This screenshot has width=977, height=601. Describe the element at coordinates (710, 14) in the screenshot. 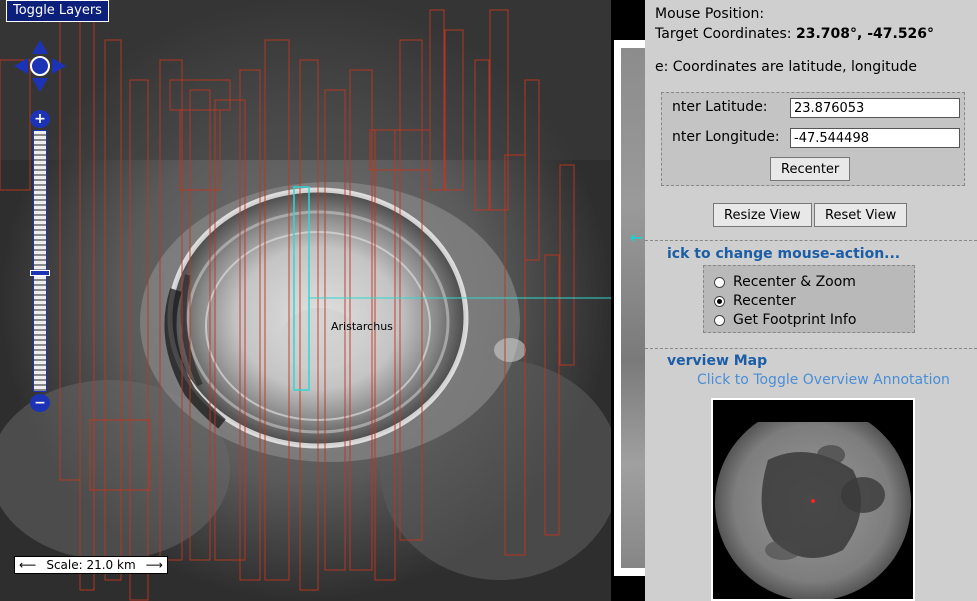

I see `mouse-position-label: Mouse Position:` at that location.